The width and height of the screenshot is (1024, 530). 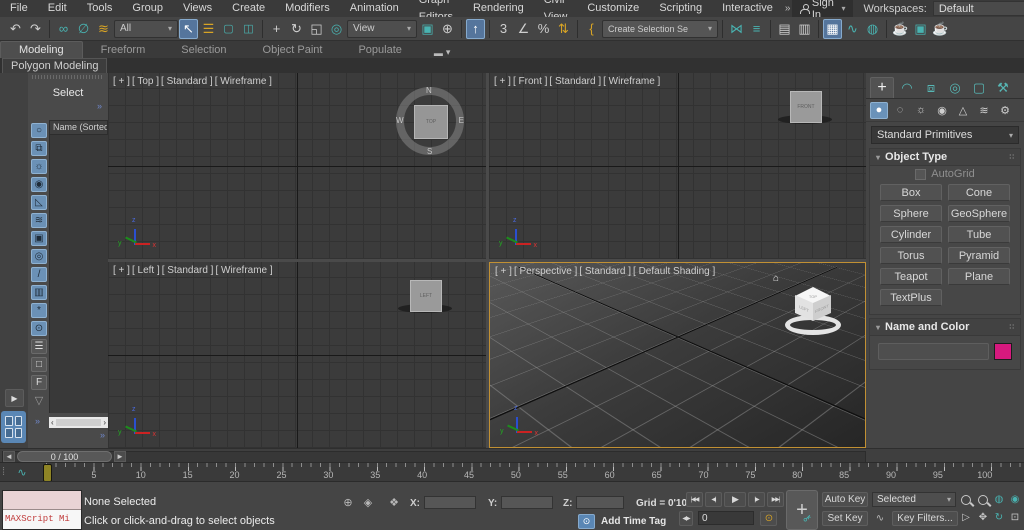 What do you see at coordinates (368, 502) in the screenshot?
I see `selection-lock-icon: ◈` at bounding box center [368, 502].